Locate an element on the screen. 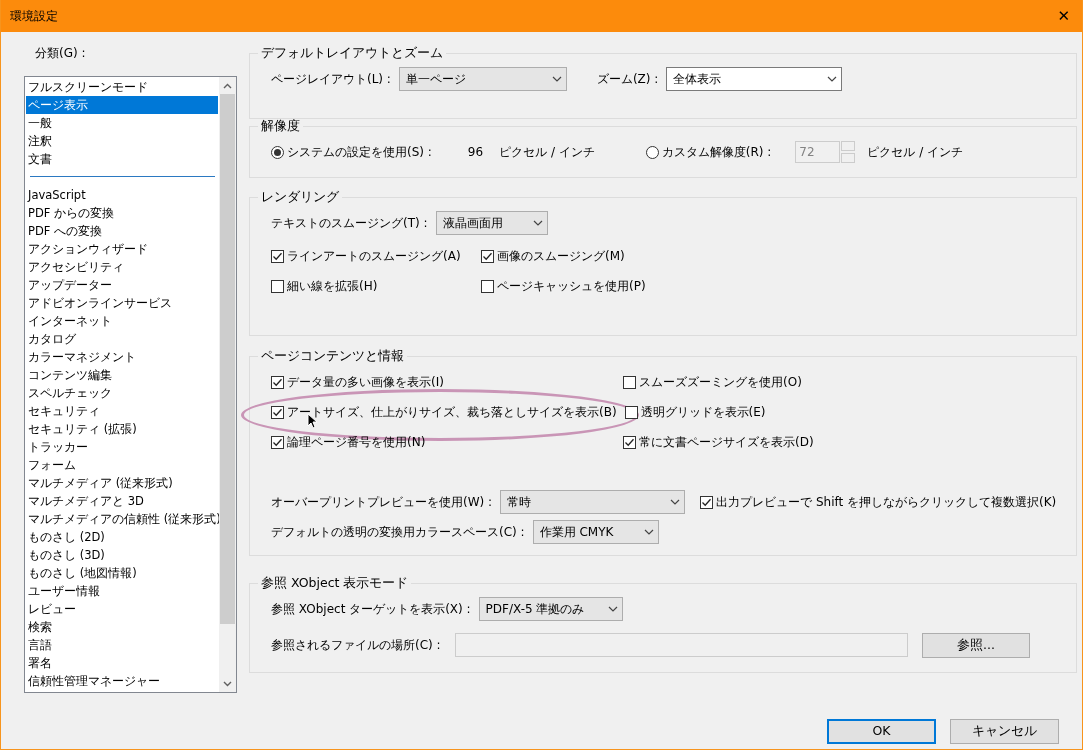 The width and height of the screenshot is (1083, 750). group-title: ページコンテンツと情報 is located at coordinates (332, 356).